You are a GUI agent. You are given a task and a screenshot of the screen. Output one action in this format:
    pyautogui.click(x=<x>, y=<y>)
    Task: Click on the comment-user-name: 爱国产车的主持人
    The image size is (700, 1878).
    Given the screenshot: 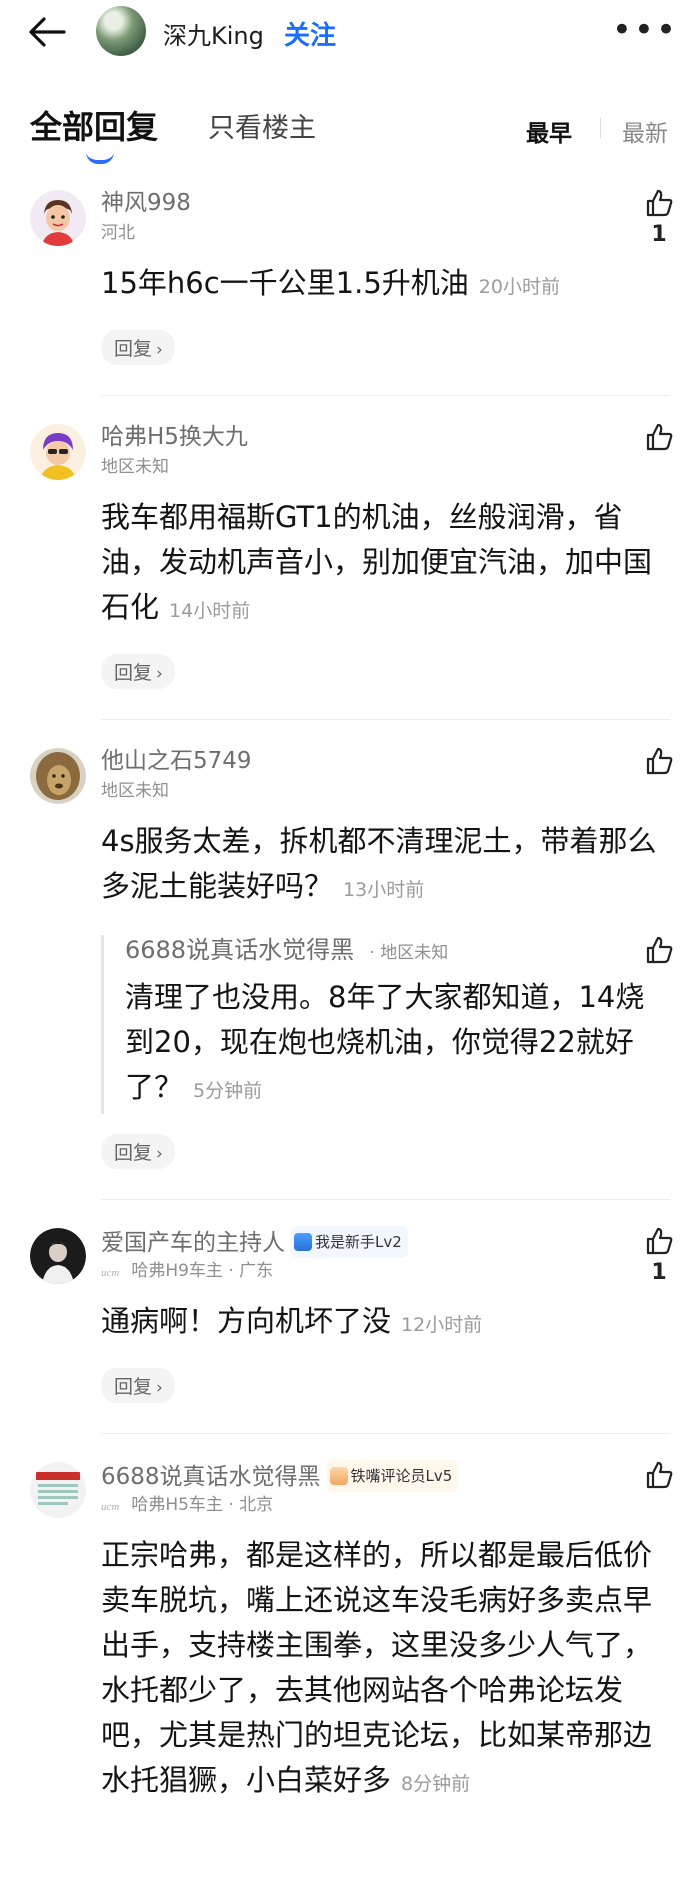 What is the action you would take?
    pyautogui.click(x=193, y=1243)
    